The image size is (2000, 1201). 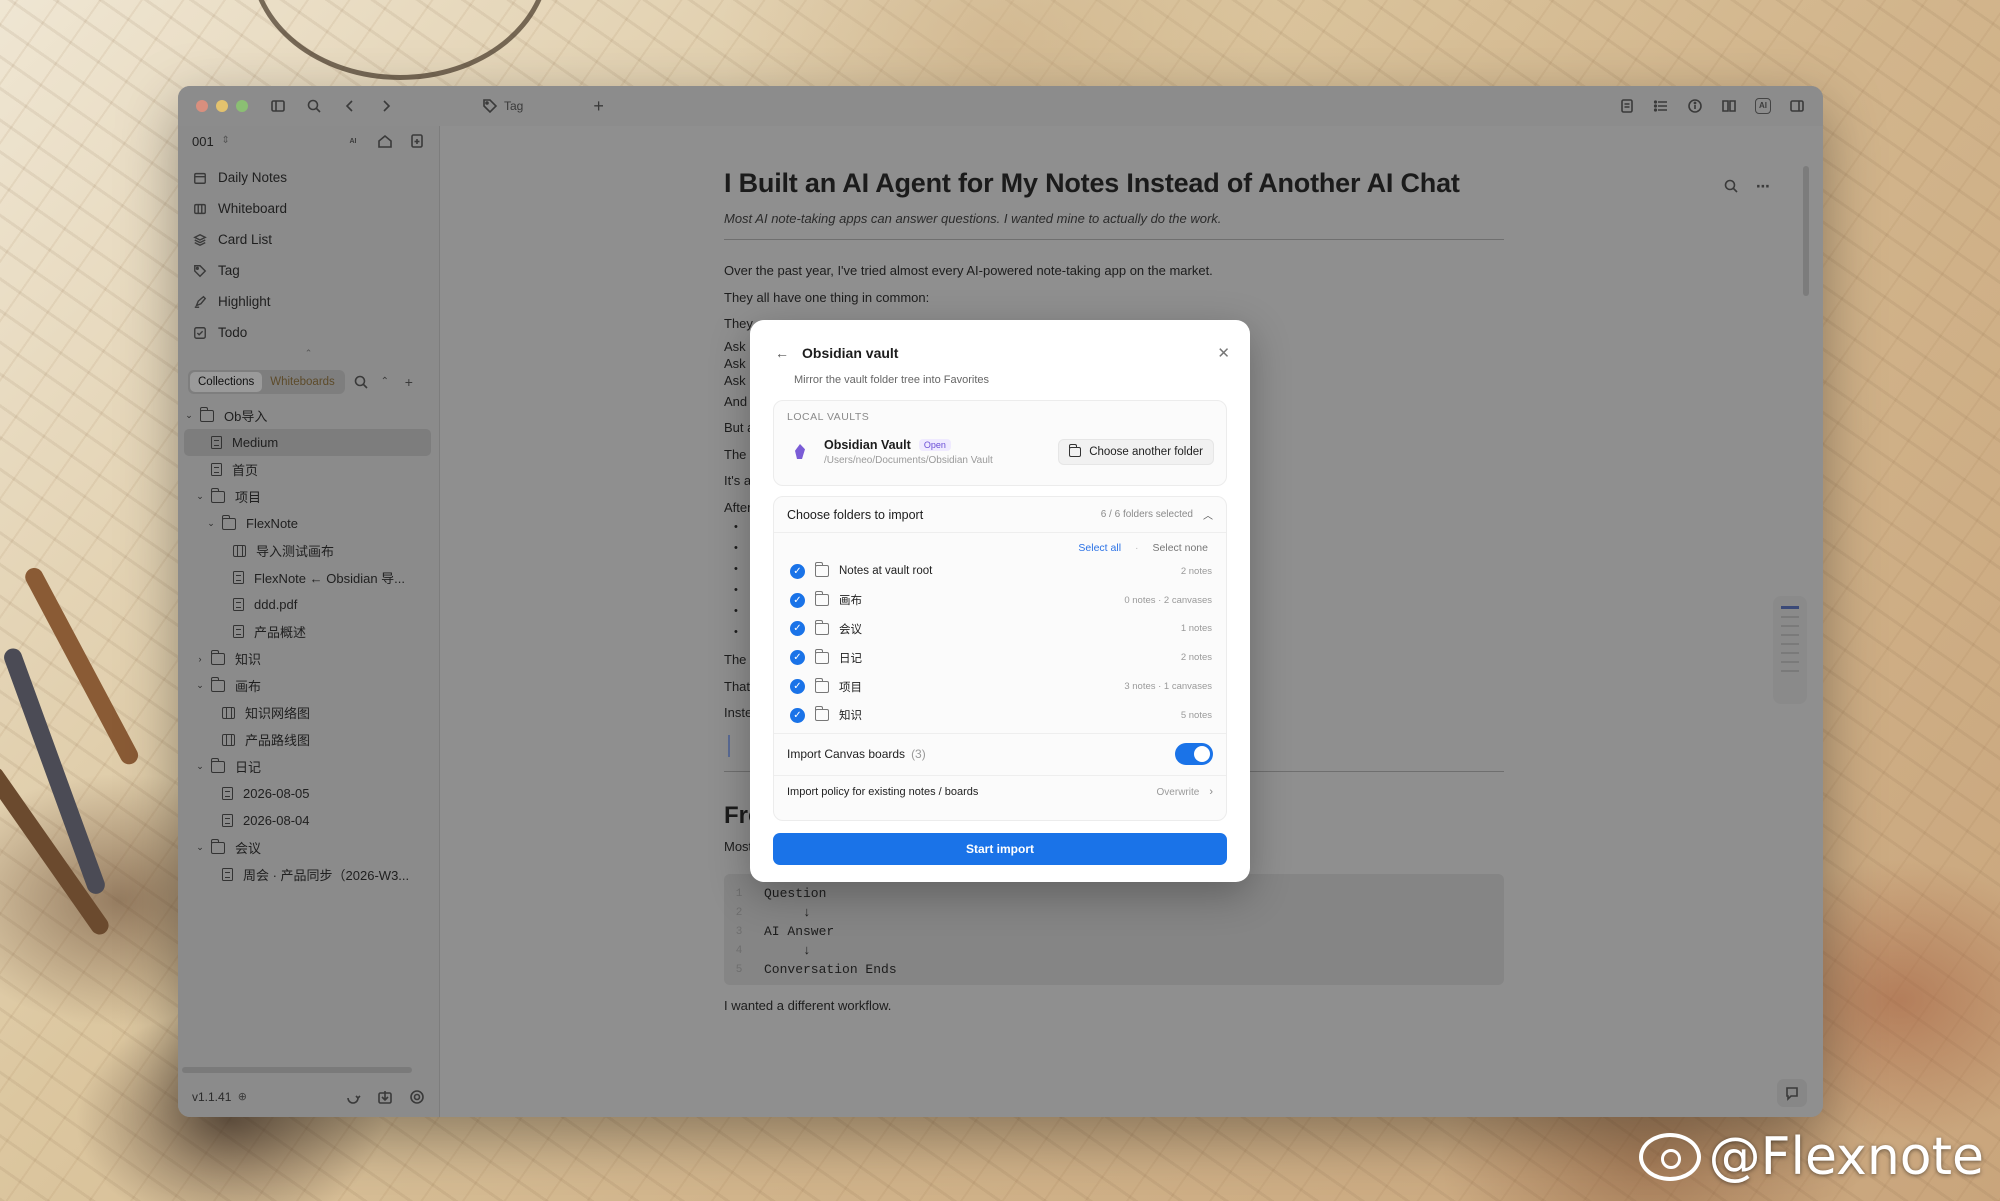 I want to click on tree-item: 首页, so click(x=311, y=469).